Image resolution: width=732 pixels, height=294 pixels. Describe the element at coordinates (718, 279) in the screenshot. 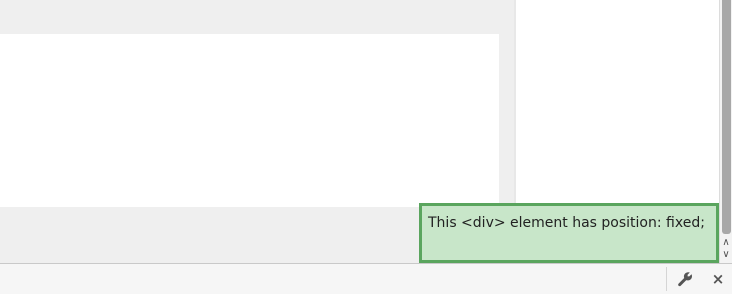

I see `close-icon: ×` at that location.